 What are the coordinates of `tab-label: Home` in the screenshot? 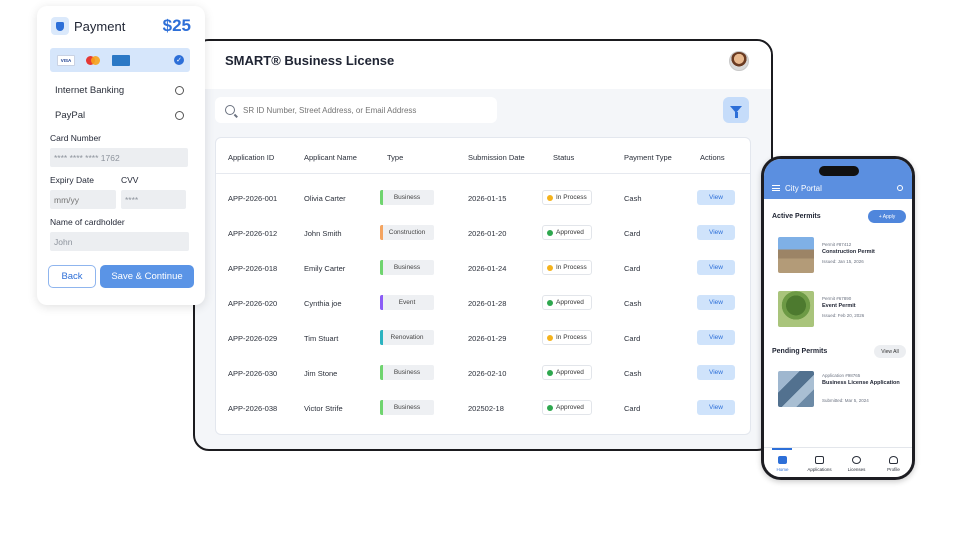 It's located at (782, 469).